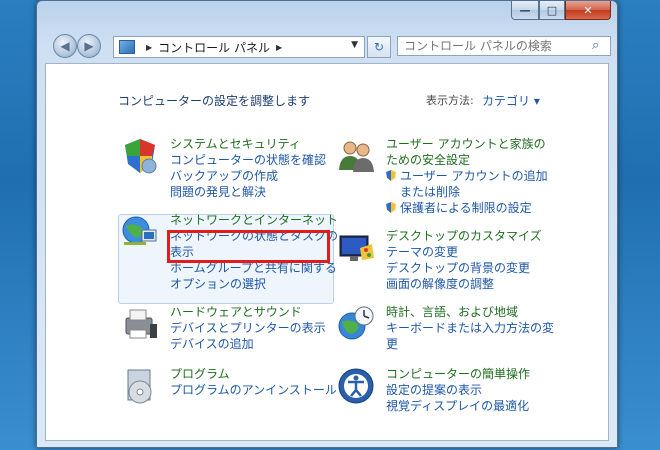 The width and height of the screenshot is (660, 450). What do you see at coordinates (467, 176) in the screenshot?
I see `link-add-remove-user: ユーザー アカウントの追加` at bounding box center [467, 176].